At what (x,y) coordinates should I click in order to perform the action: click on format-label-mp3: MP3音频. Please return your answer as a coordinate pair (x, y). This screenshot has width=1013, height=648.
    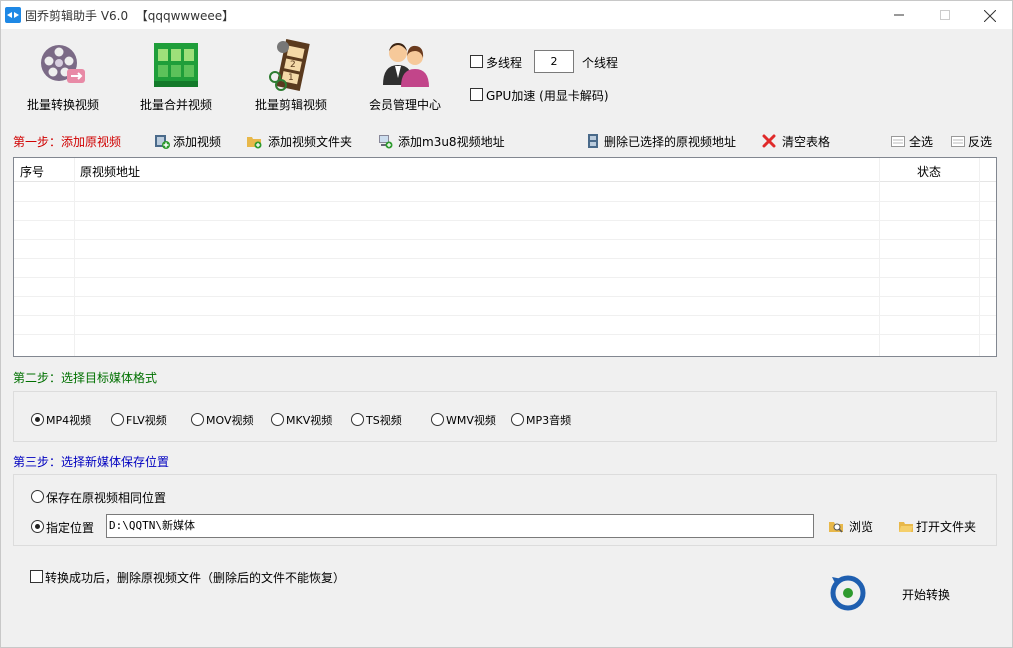
    Looking at the image, I should click on (549, 420).